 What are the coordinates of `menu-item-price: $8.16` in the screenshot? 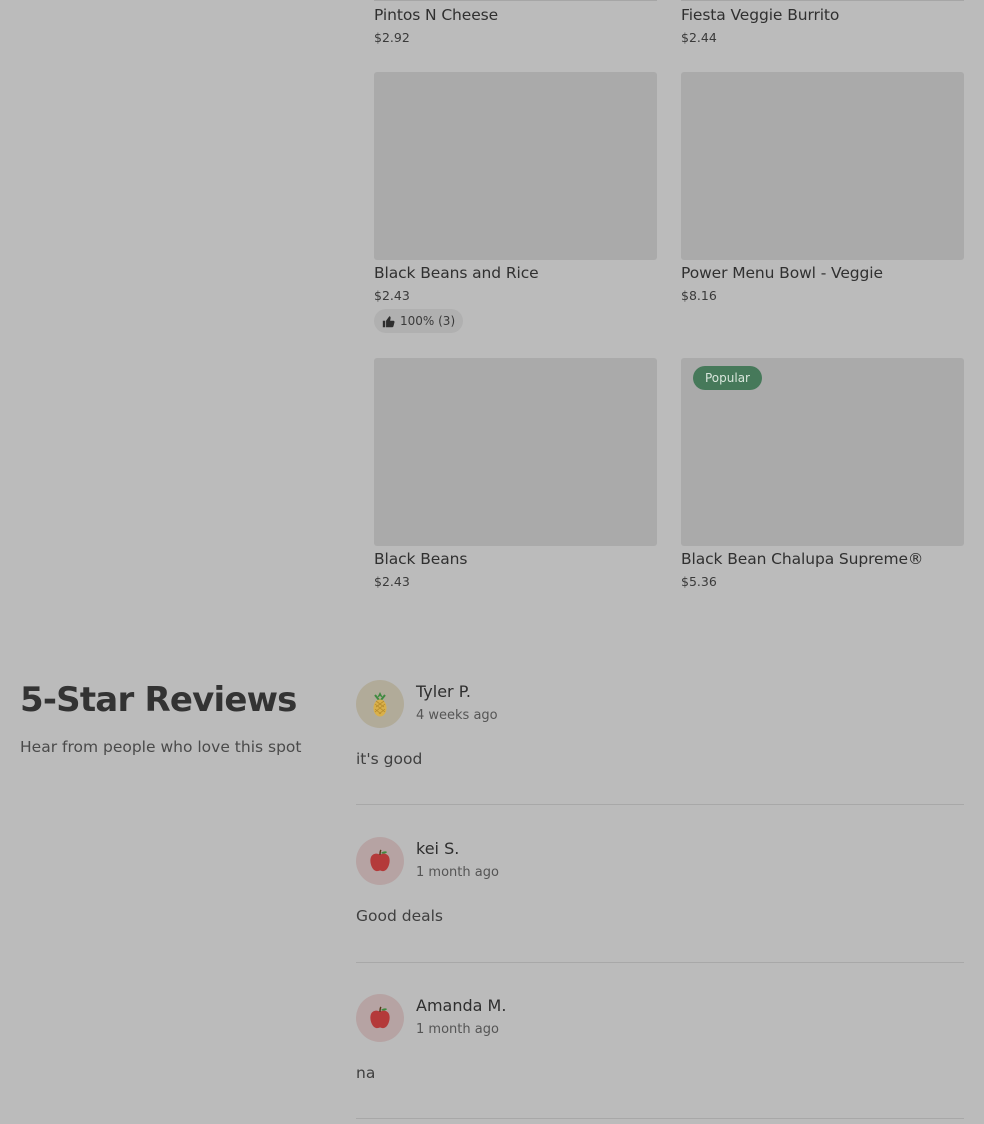 It's located at (699, 295).